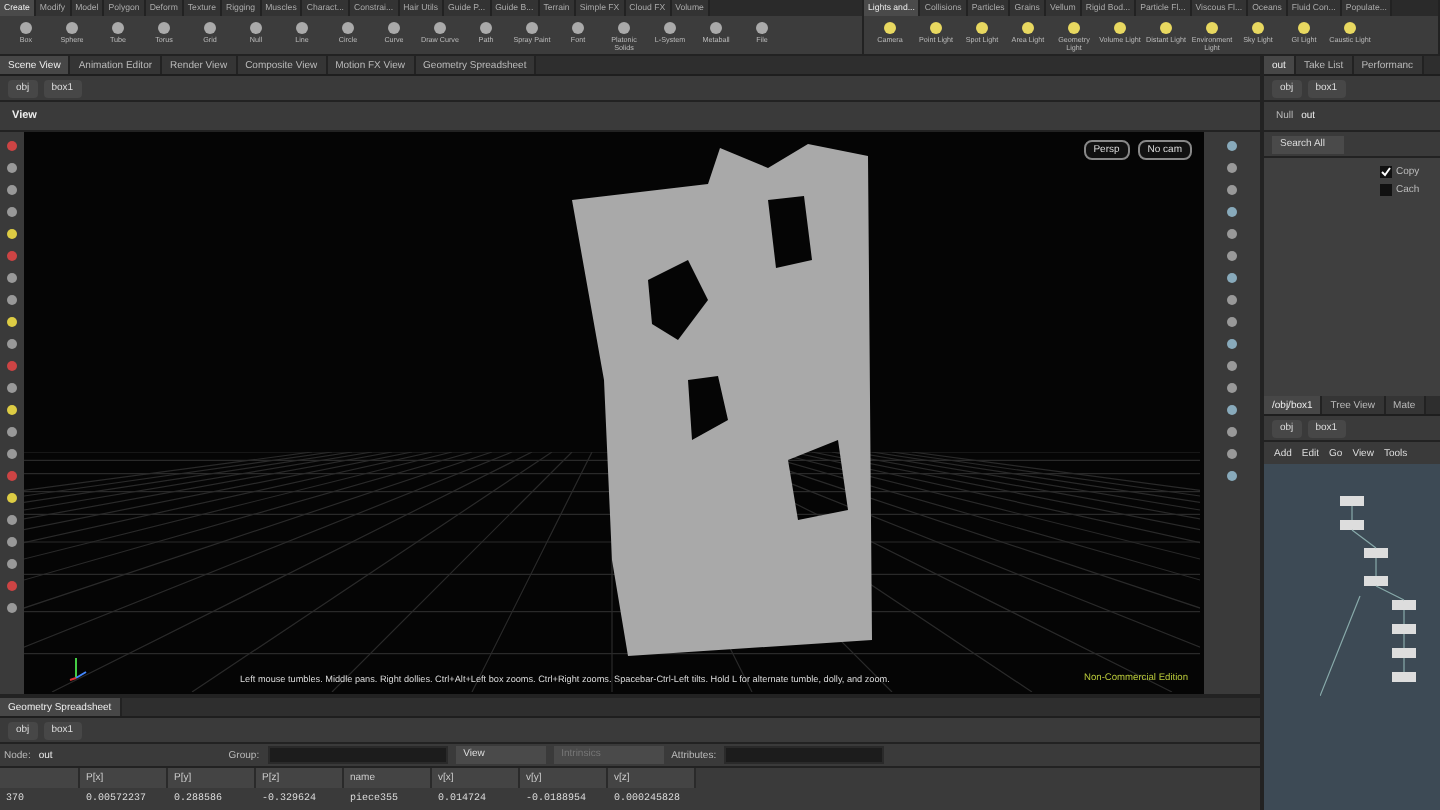  I want to click on attributes-field, so click(804, 755).